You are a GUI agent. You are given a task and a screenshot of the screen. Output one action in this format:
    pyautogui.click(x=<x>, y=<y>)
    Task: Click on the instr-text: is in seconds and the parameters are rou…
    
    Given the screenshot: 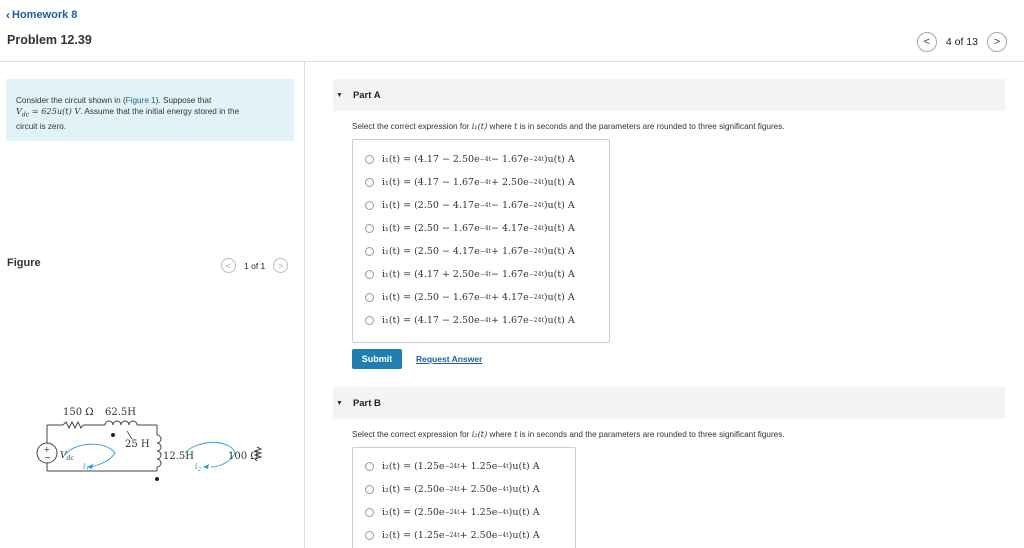 What is the action you would take?
    pyautogui.click(x=651, y=434)
    